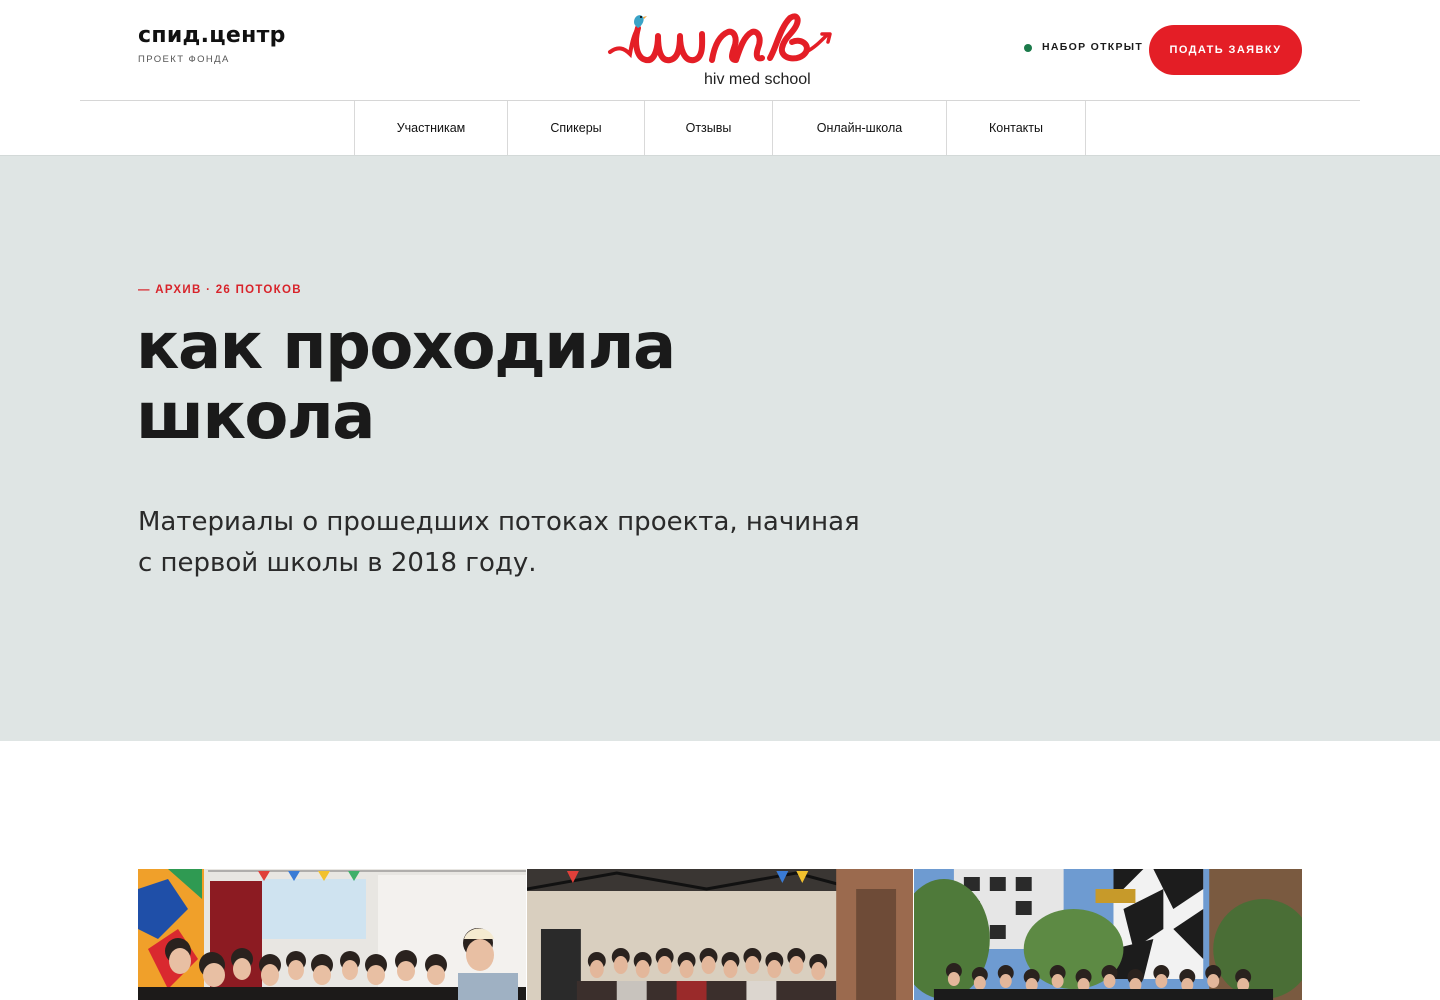  What do you see at coordinates (220, 290) in the screenshot?
I see `hero-eyebrow: — АРХИВ · 26 ПОТОКОВ` at bounding box center [220, 290].